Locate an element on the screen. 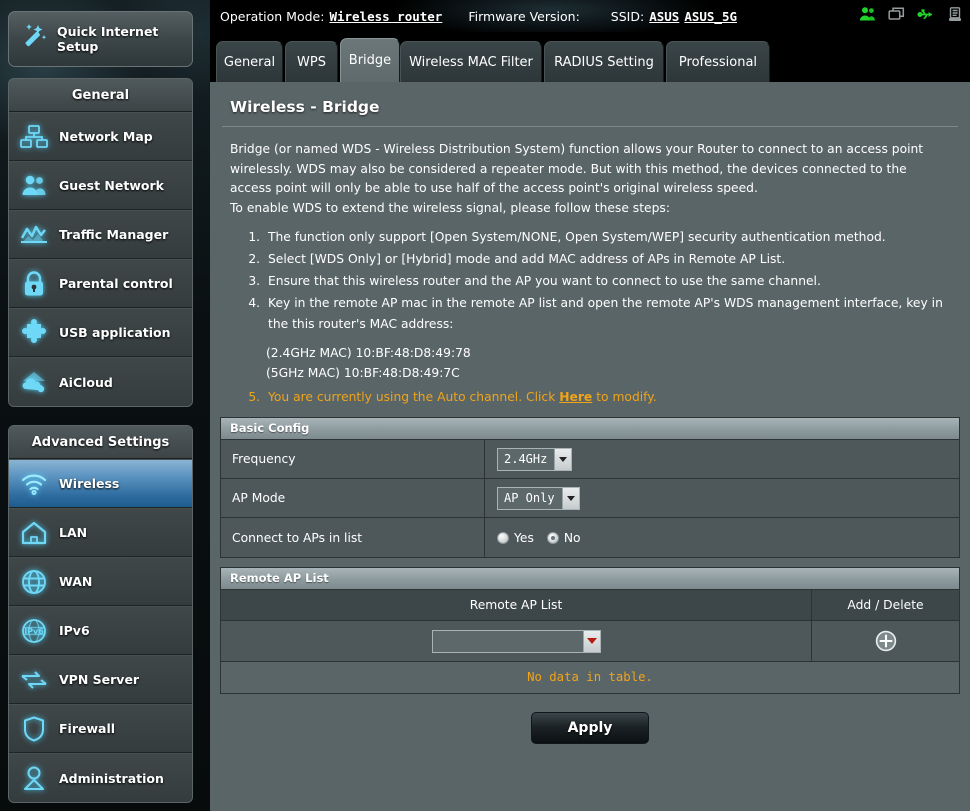  sidebar-item-label: WAN is located at coordinates (76, 581).